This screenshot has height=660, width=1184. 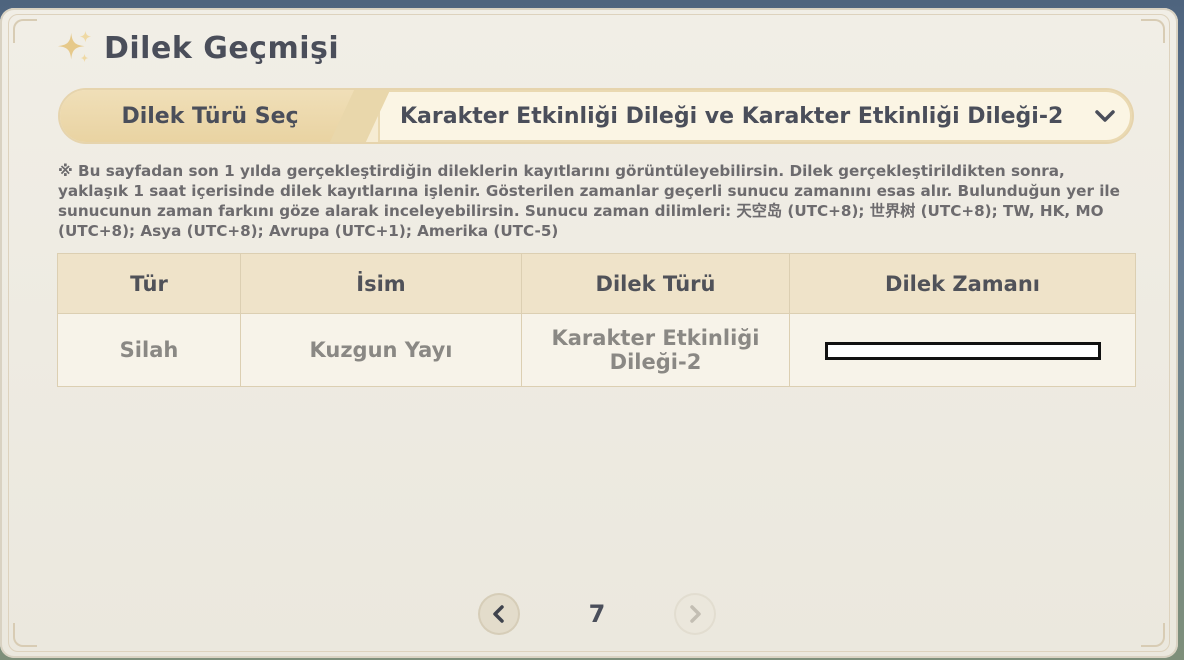 I want to click on prev-page-button, so click(x=499, y=614).